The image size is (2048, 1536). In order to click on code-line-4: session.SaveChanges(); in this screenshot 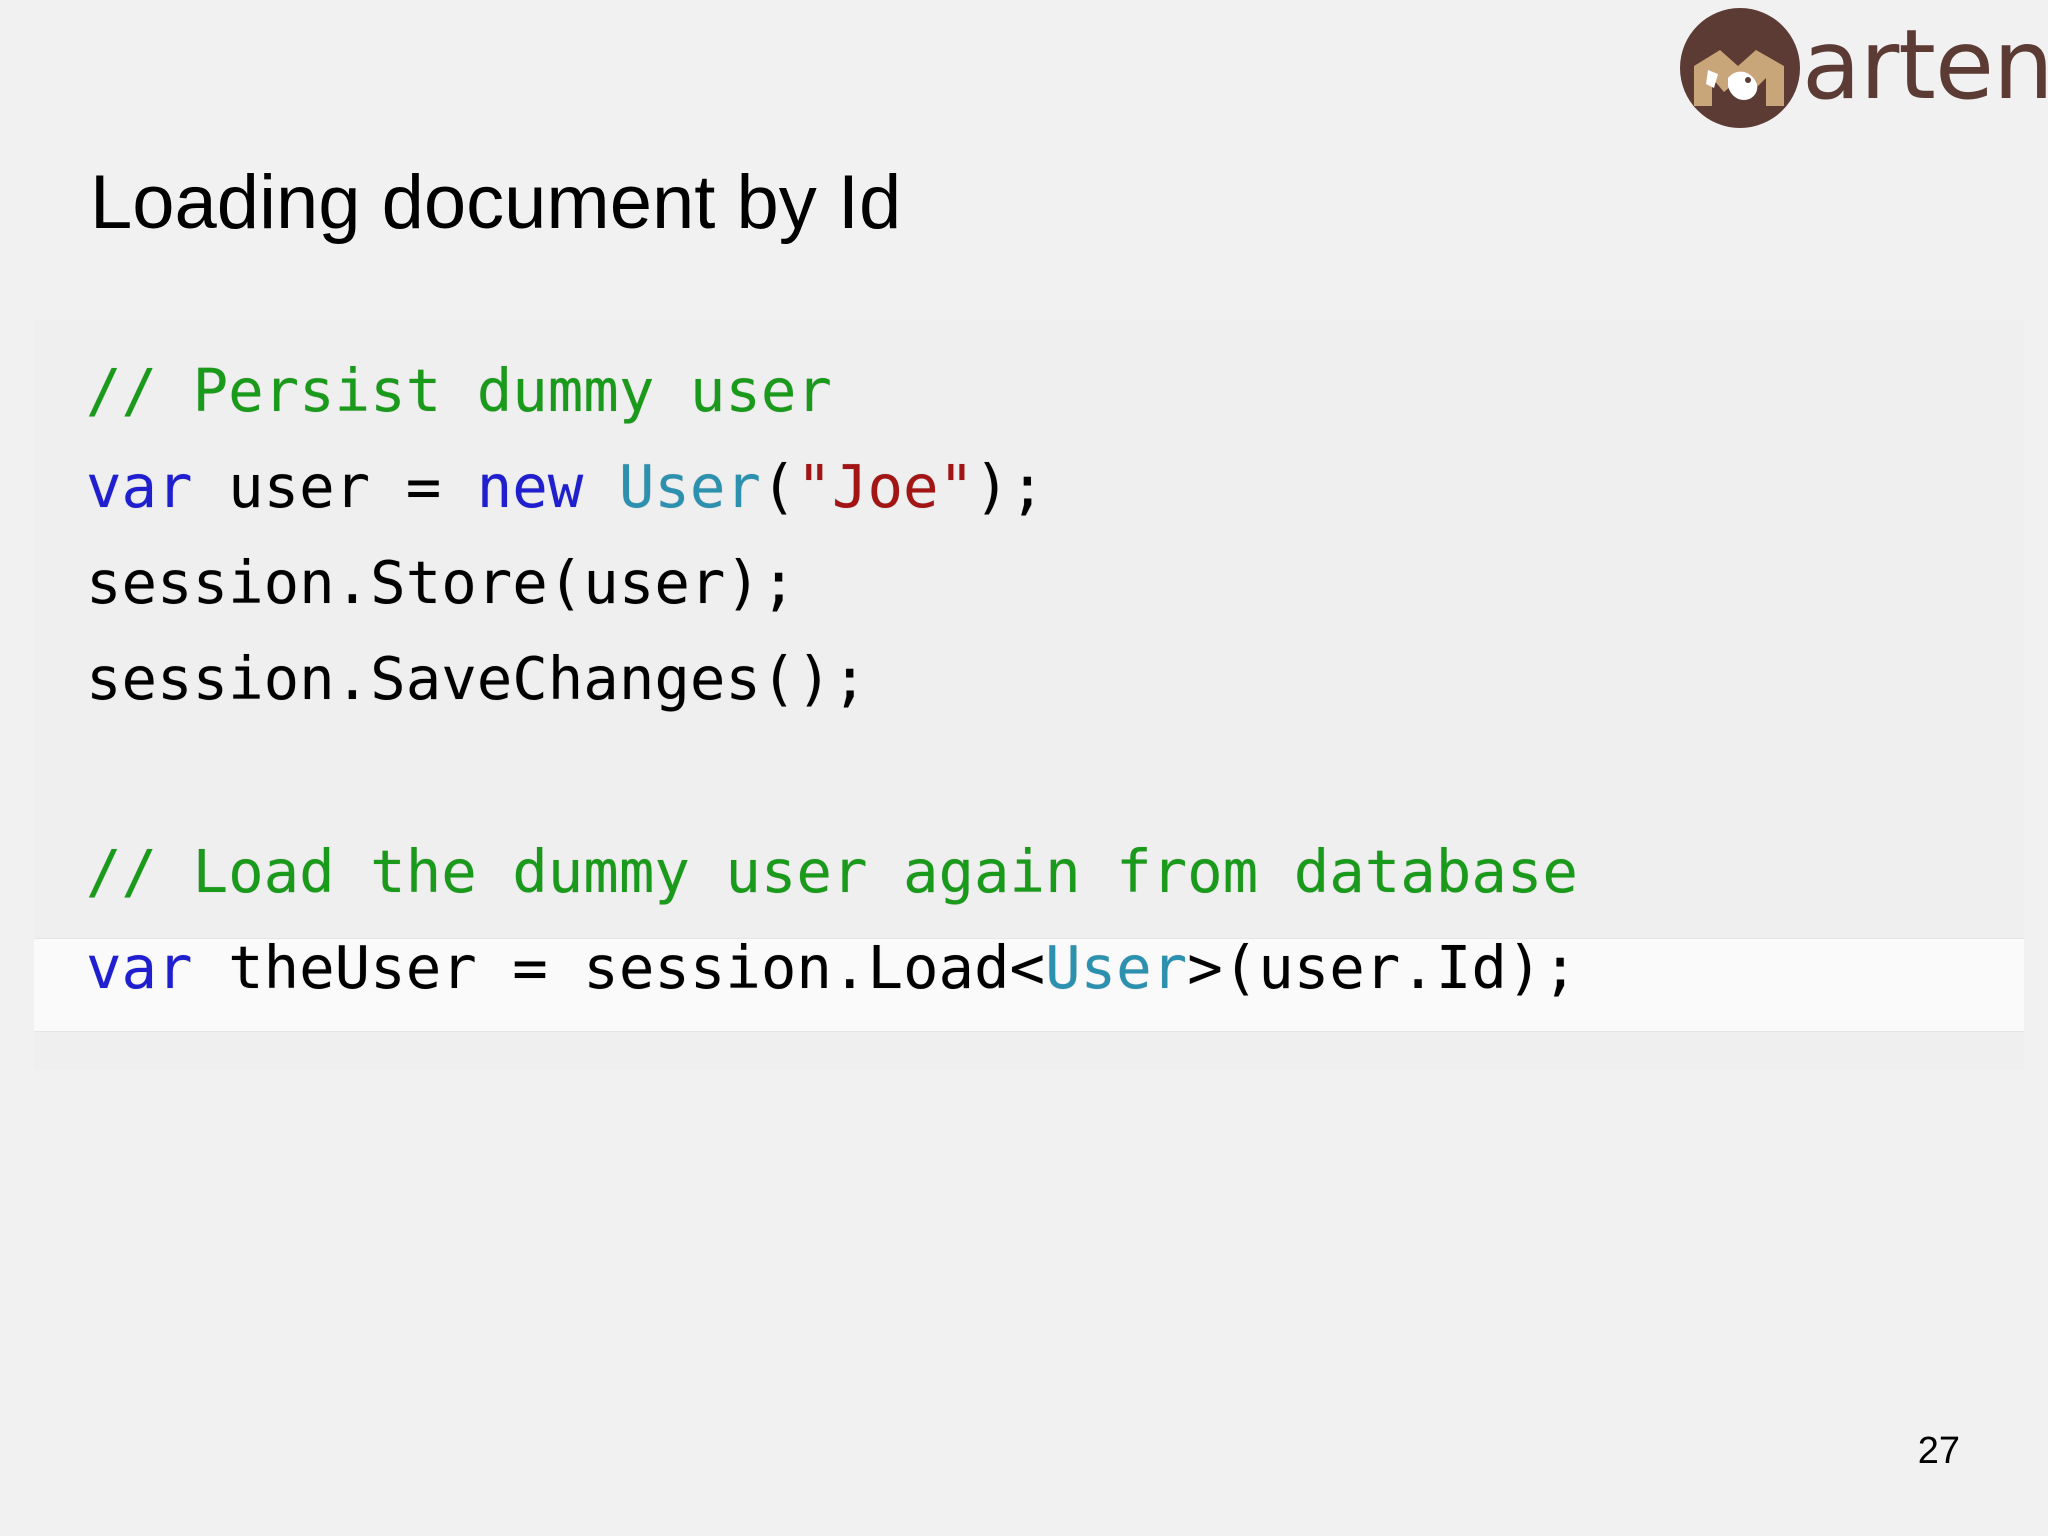, I will do `click(476, 679)`.